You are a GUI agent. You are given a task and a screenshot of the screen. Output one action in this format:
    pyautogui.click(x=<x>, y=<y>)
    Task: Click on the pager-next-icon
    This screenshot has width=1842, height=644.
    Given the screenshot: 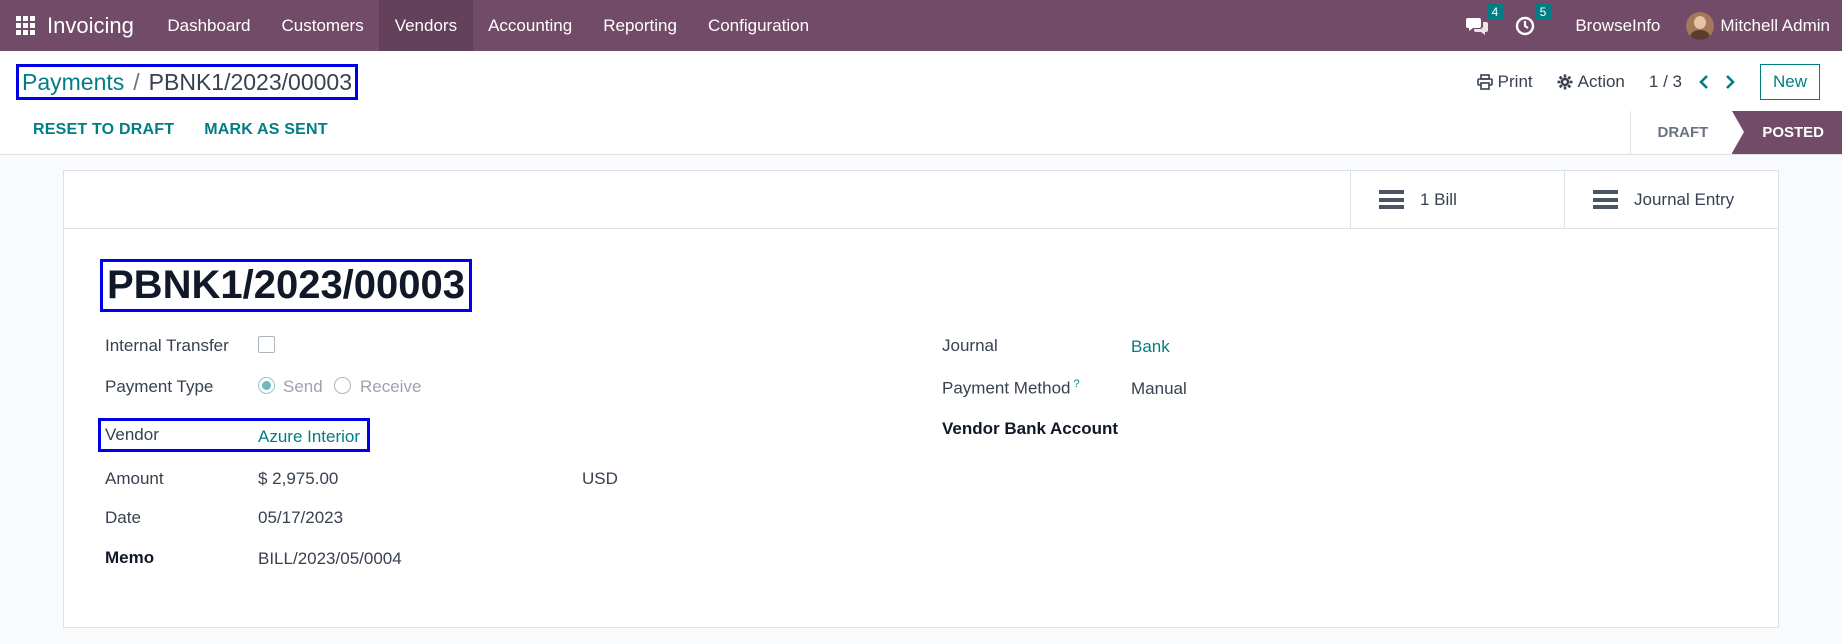 What is the action you would take?
    pyautogui.click(x=1730, y=82)
    